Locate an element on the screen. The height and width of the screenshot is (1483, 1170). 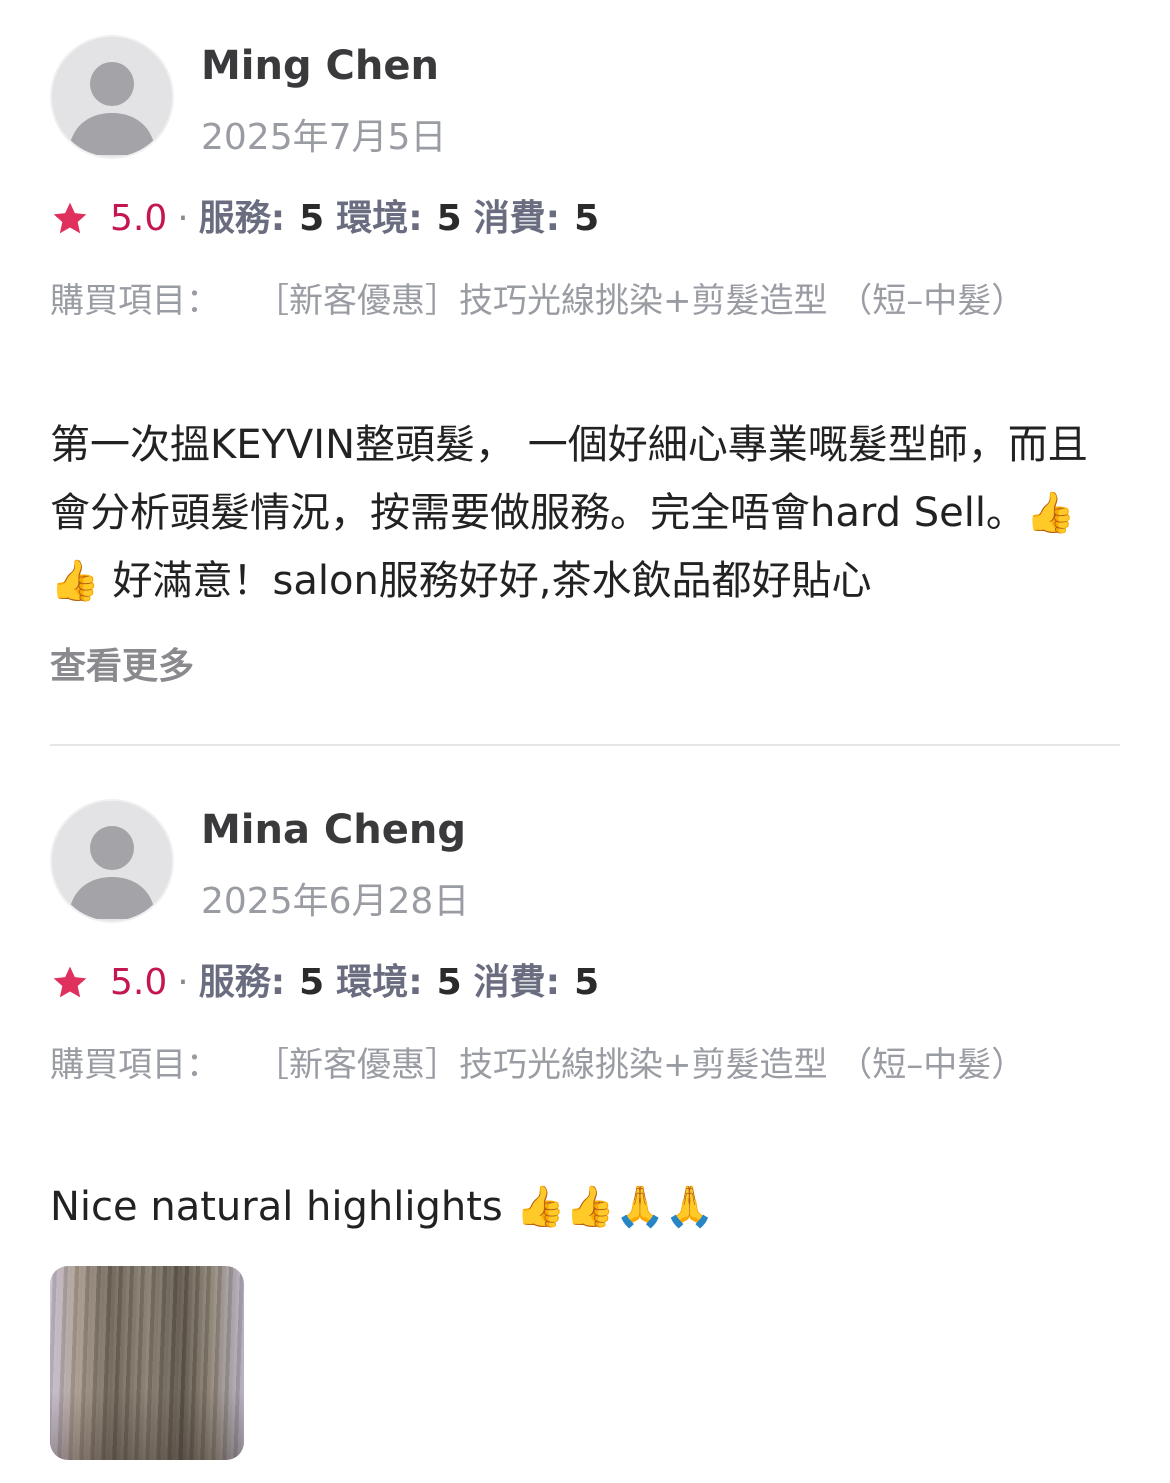
reviewer-name: Mina Cheng is located at coordinates (333, 830).